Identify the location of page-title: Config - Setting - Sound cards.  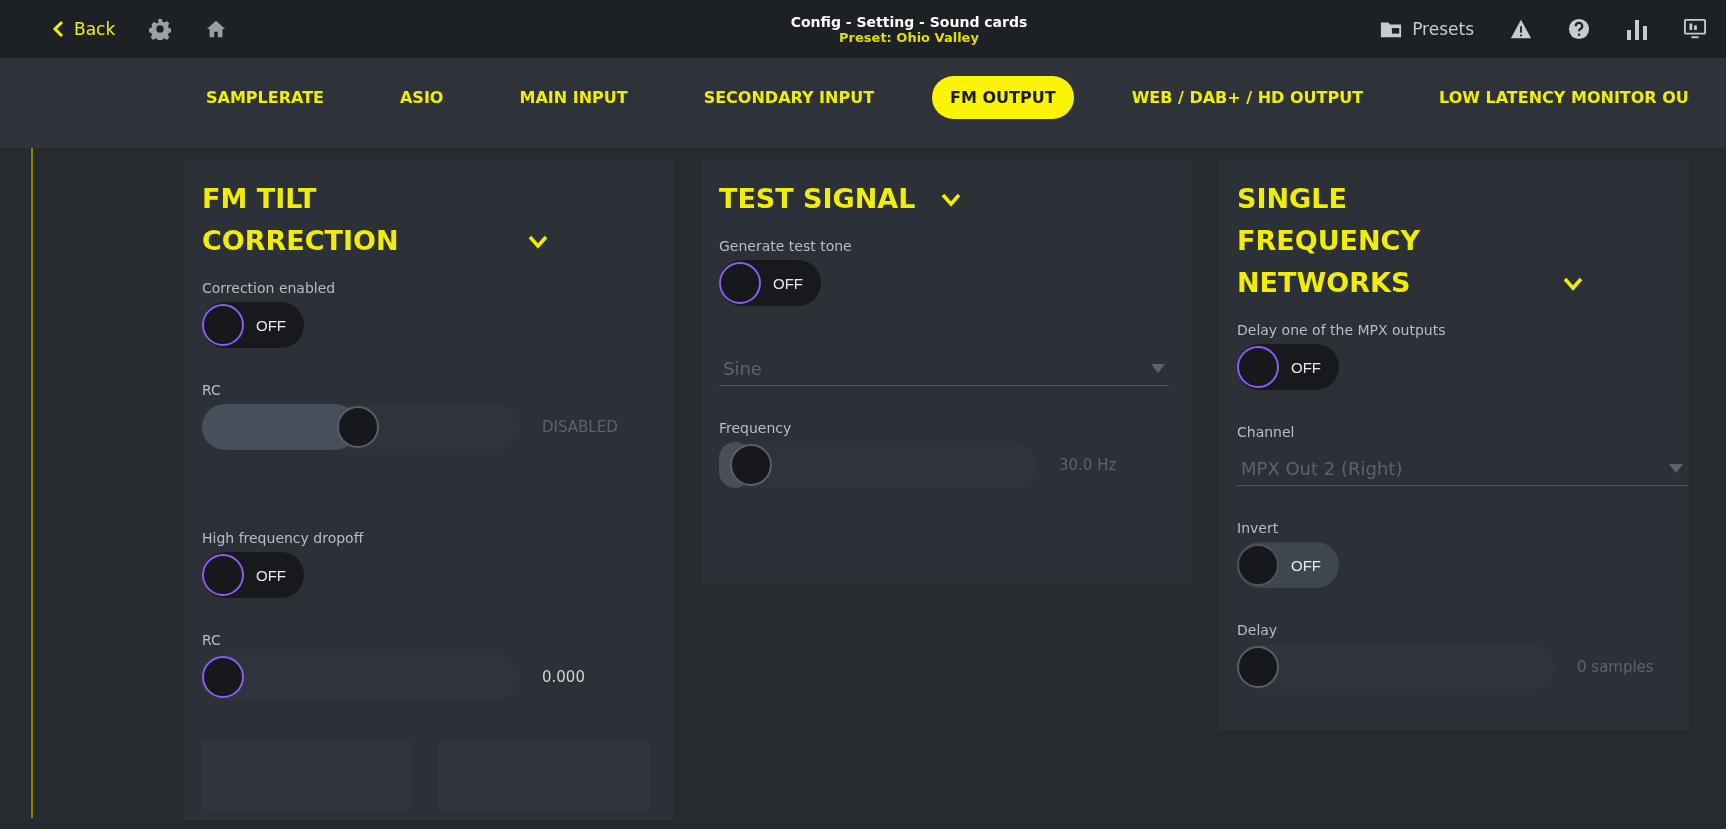
(909, 21).